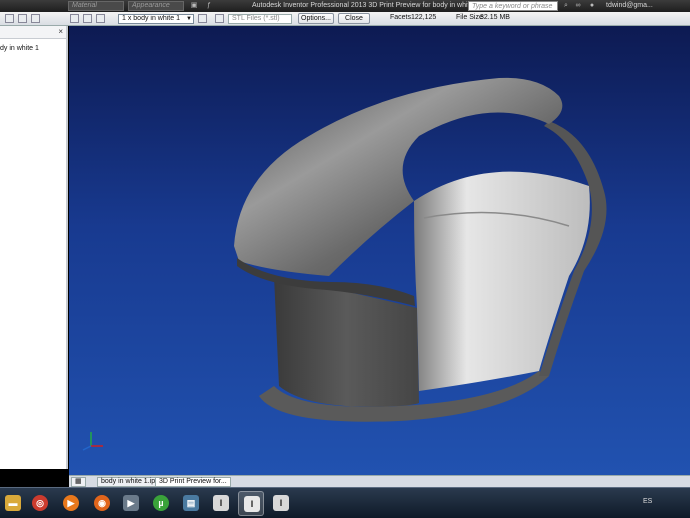 The image size is (690, 518). Describe the element at coordinates (401, 17) in the screenshot. I see `facets-label: Facets` at that location.